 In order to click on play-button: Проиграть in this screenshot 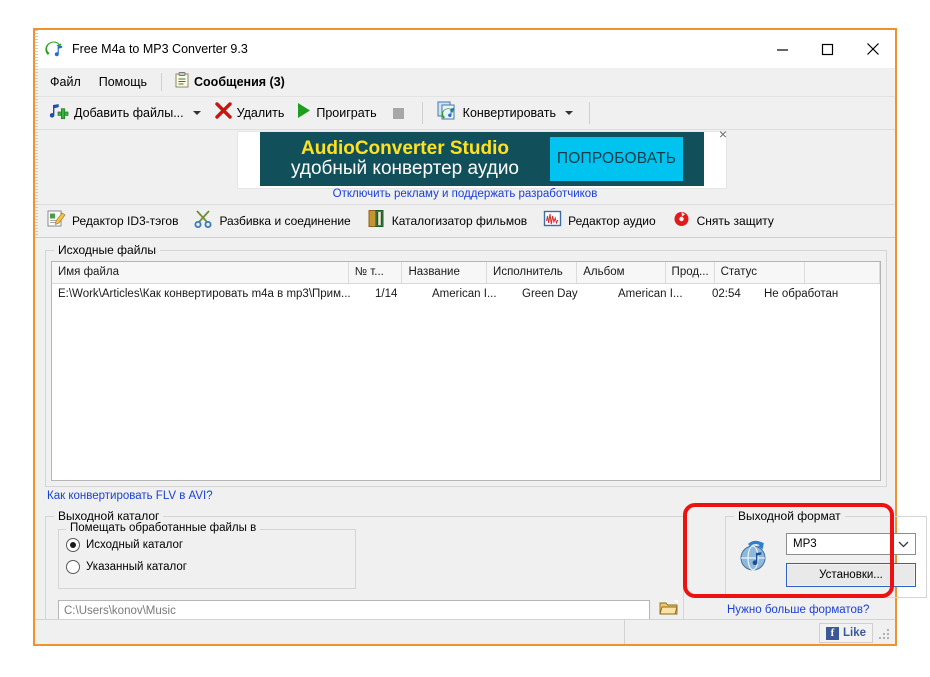, I will do `click(336, 113)`.